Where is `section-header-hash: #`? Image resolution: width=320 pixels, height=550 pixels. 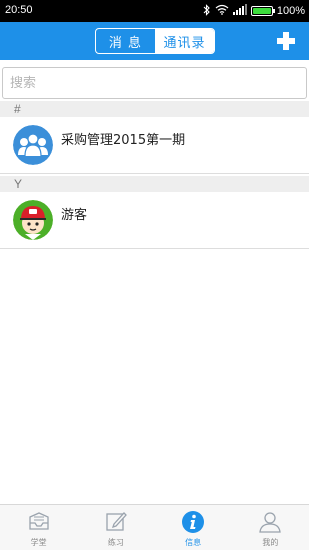 section-header-hash: # is located at coordinates (154, 109).